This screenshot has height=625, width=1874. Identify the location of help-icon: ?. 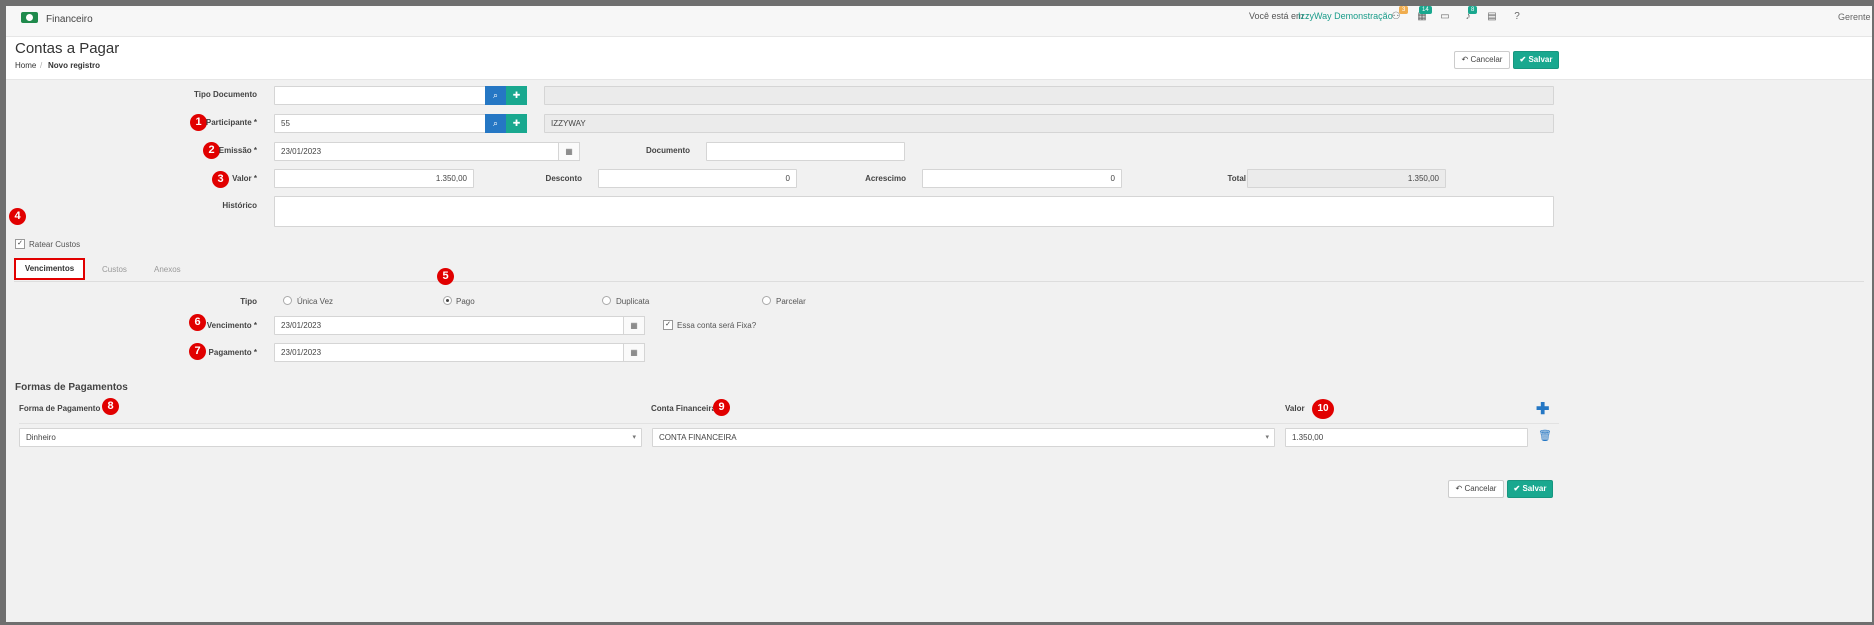
(1517, 17).